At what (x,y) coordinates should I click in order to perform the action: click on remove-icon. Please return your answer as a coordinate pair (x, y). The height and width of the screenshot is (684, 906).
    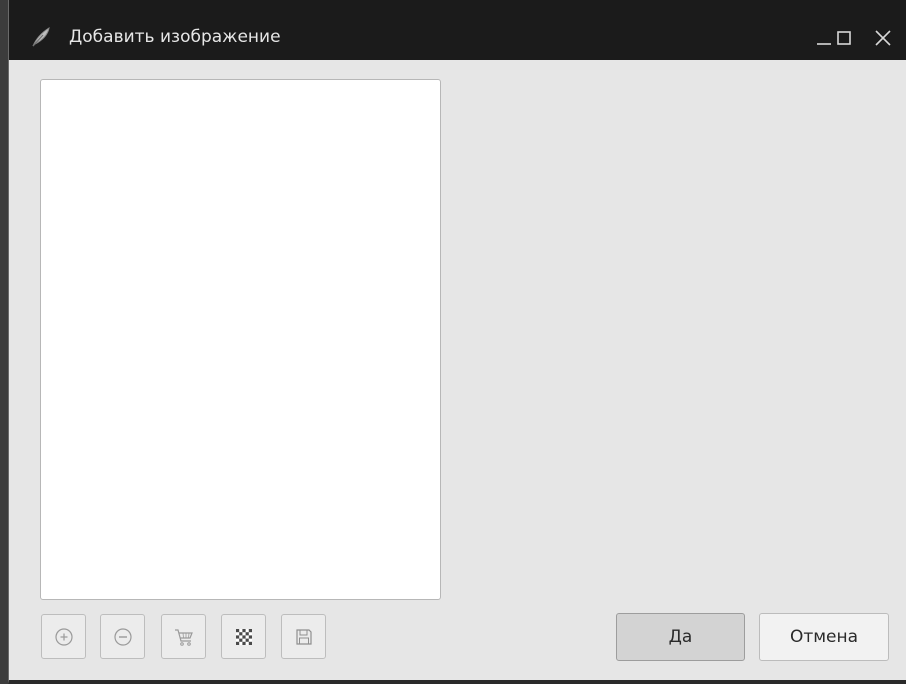
    Looking at the image, I should click on (123, 637).